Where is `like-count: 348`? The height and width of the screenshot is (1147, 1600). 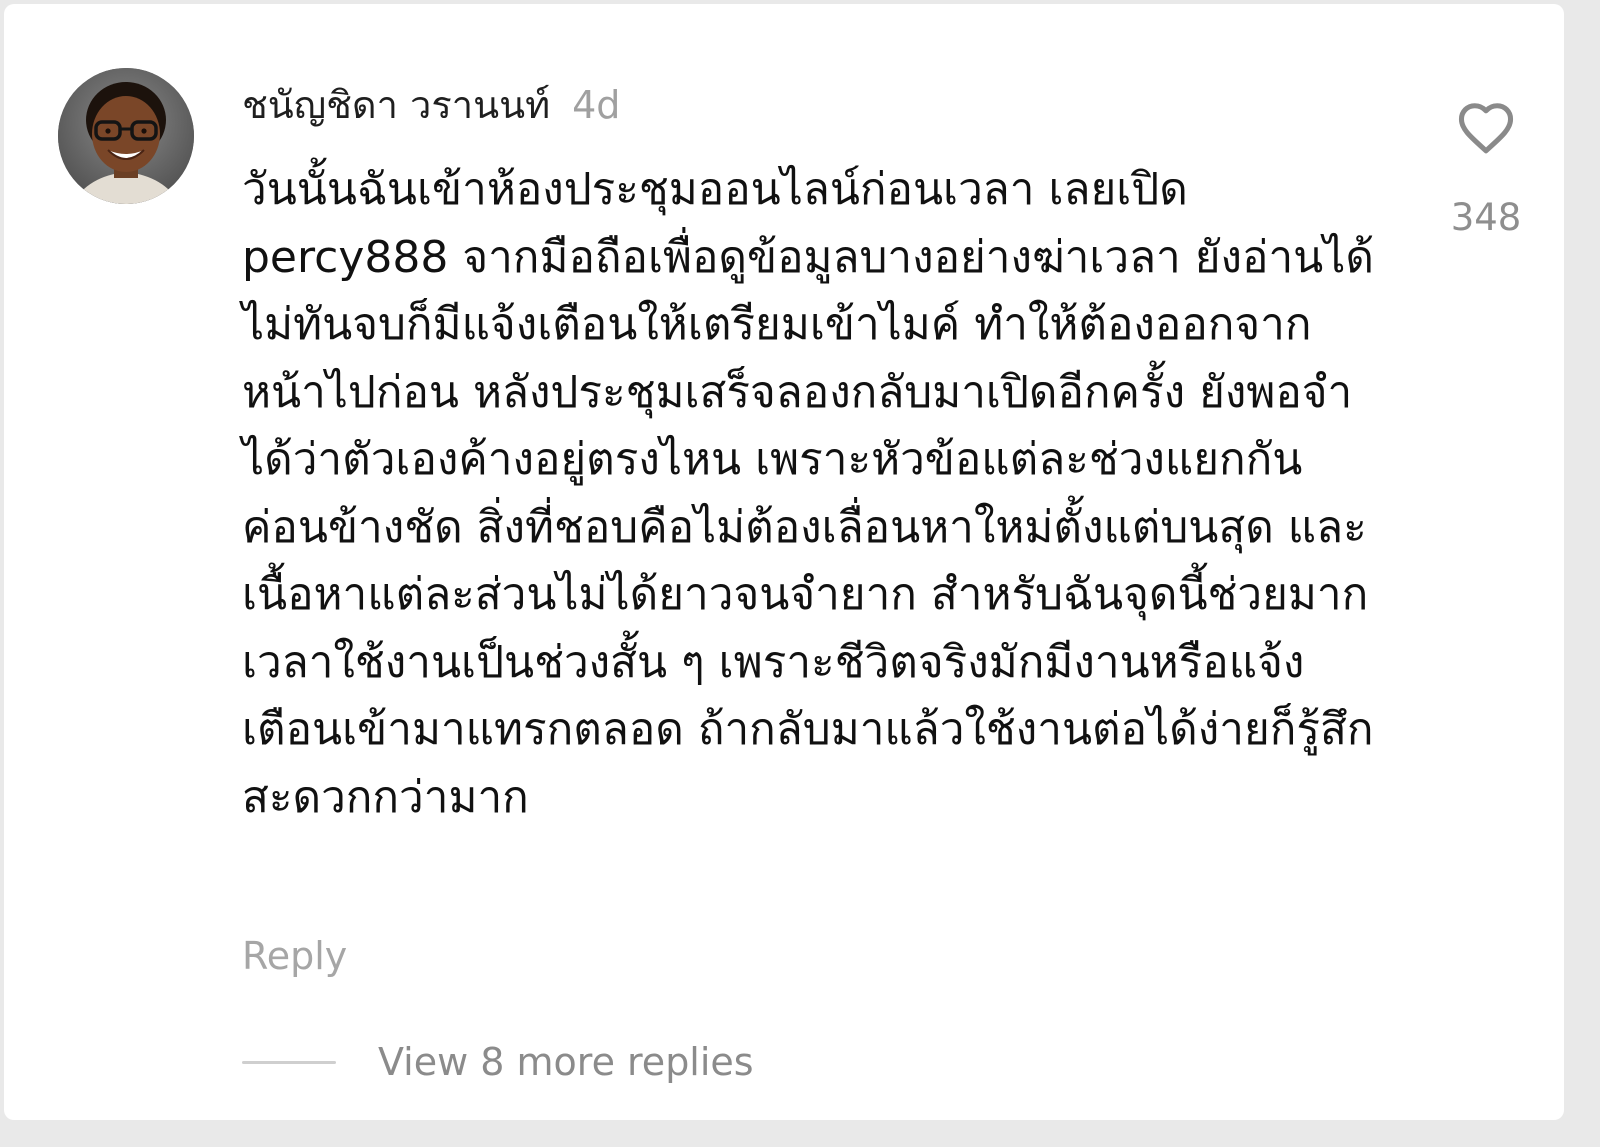
like-count: 348 is located at coordinates (1486, 217).